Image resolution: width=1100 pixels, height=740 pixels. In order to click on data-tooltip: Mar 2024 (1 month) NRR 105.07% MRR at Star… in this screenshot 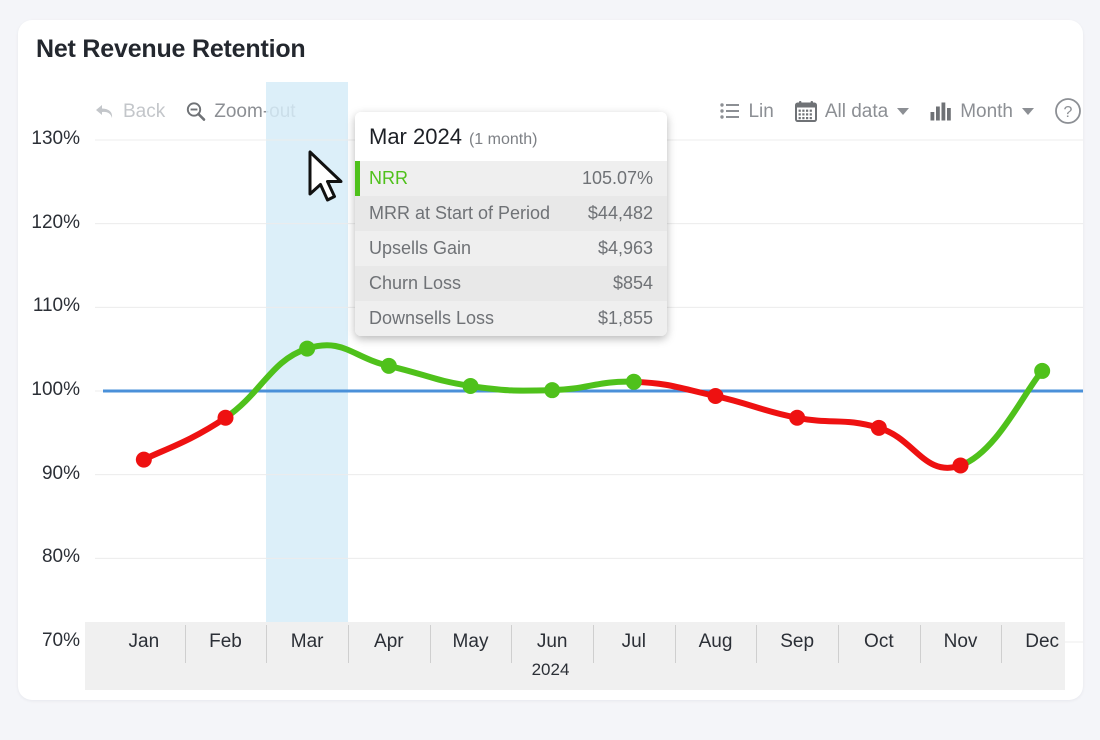, I will do `click(511, 224)`.